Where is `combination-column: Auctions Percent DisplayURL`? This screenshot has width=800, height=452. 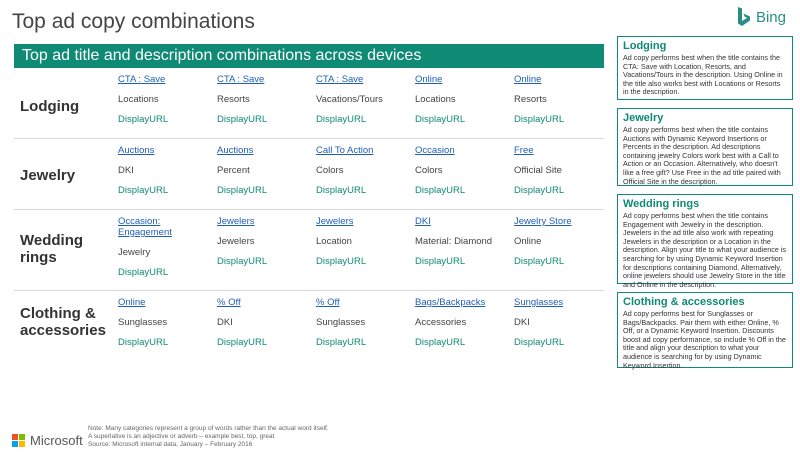
combination-column: Auctions Percent DisplayURL is located at coordinates (265, 175).